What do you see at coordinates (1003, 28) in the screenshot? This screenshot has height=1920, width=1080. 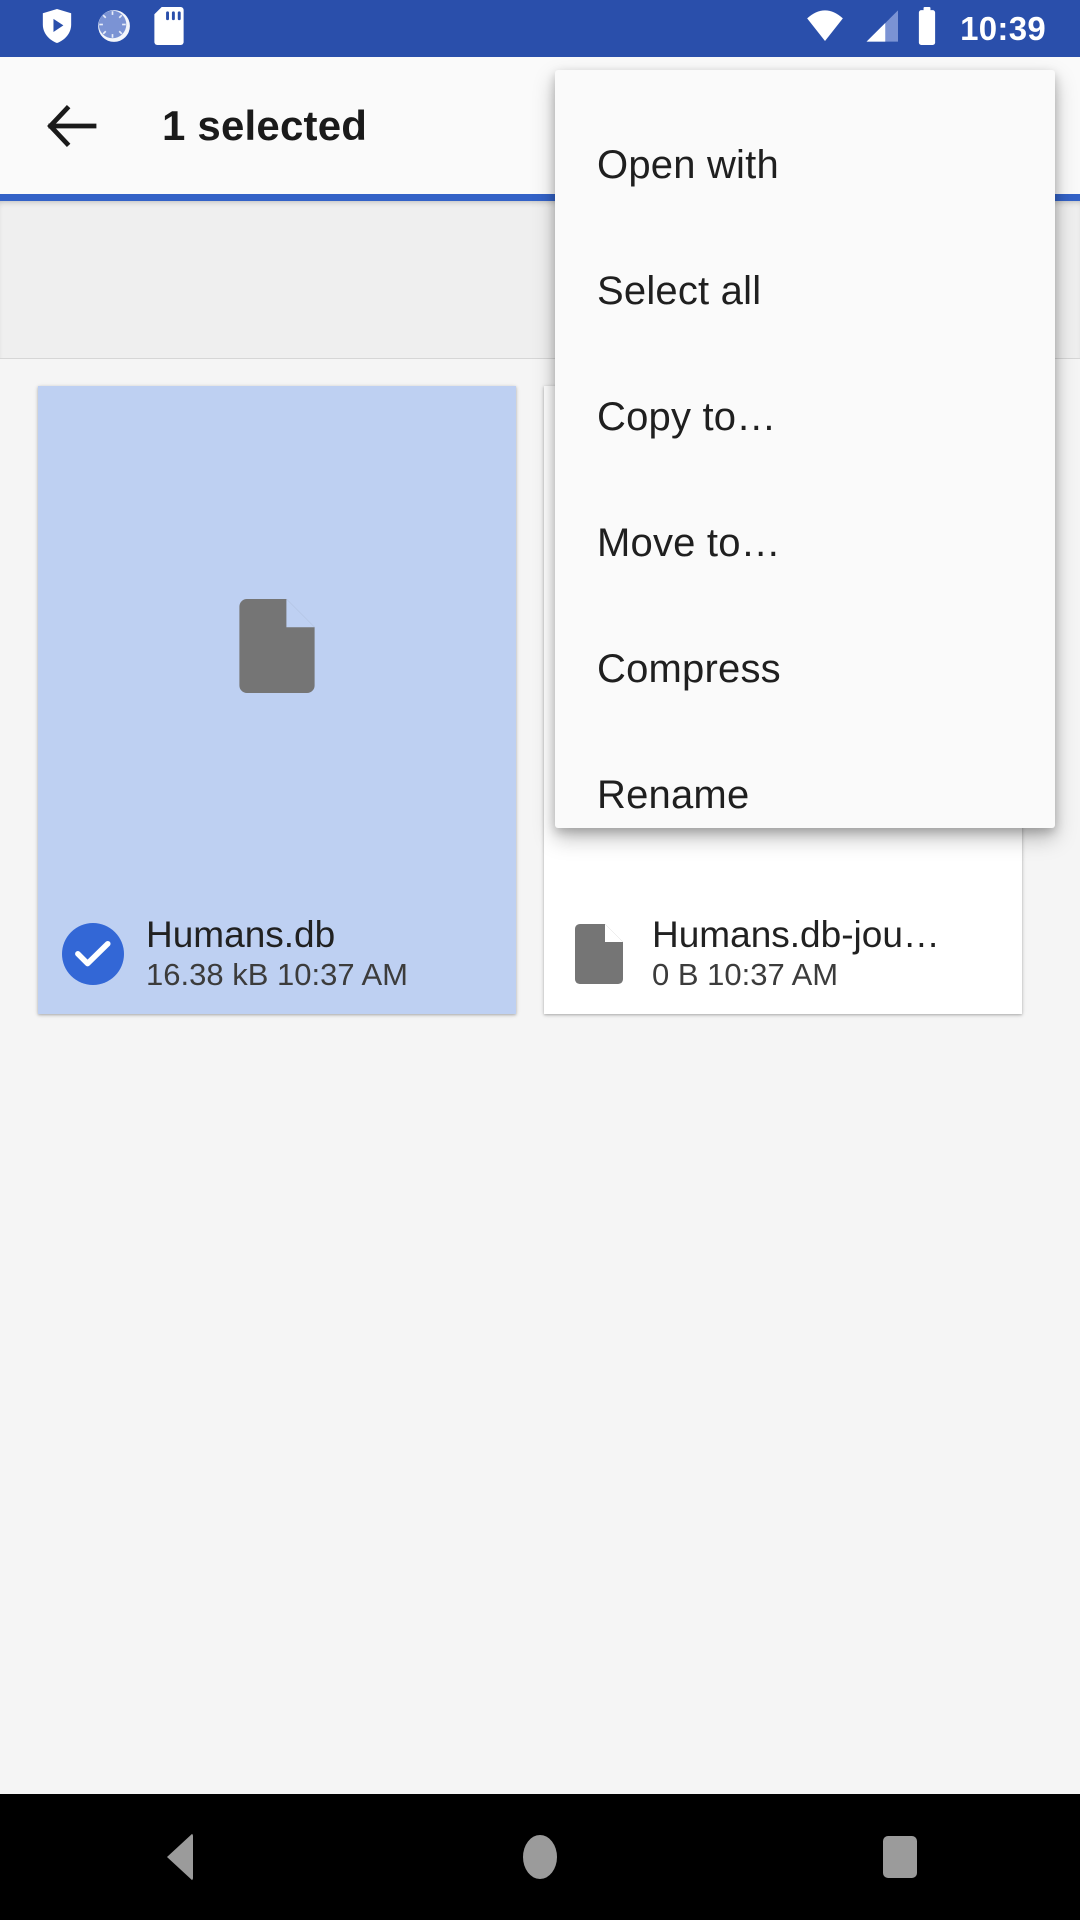 I see `status-bar-clock: 10:39` at bounding box center [1003, 28].